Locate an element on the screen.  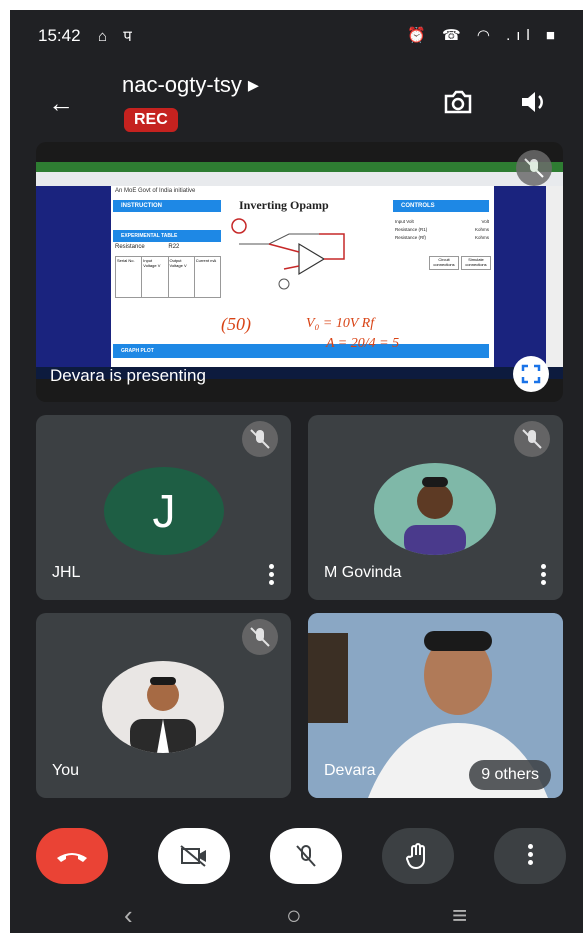
status-notification-icons: ⌂ प is located at coordinates (118, 36).